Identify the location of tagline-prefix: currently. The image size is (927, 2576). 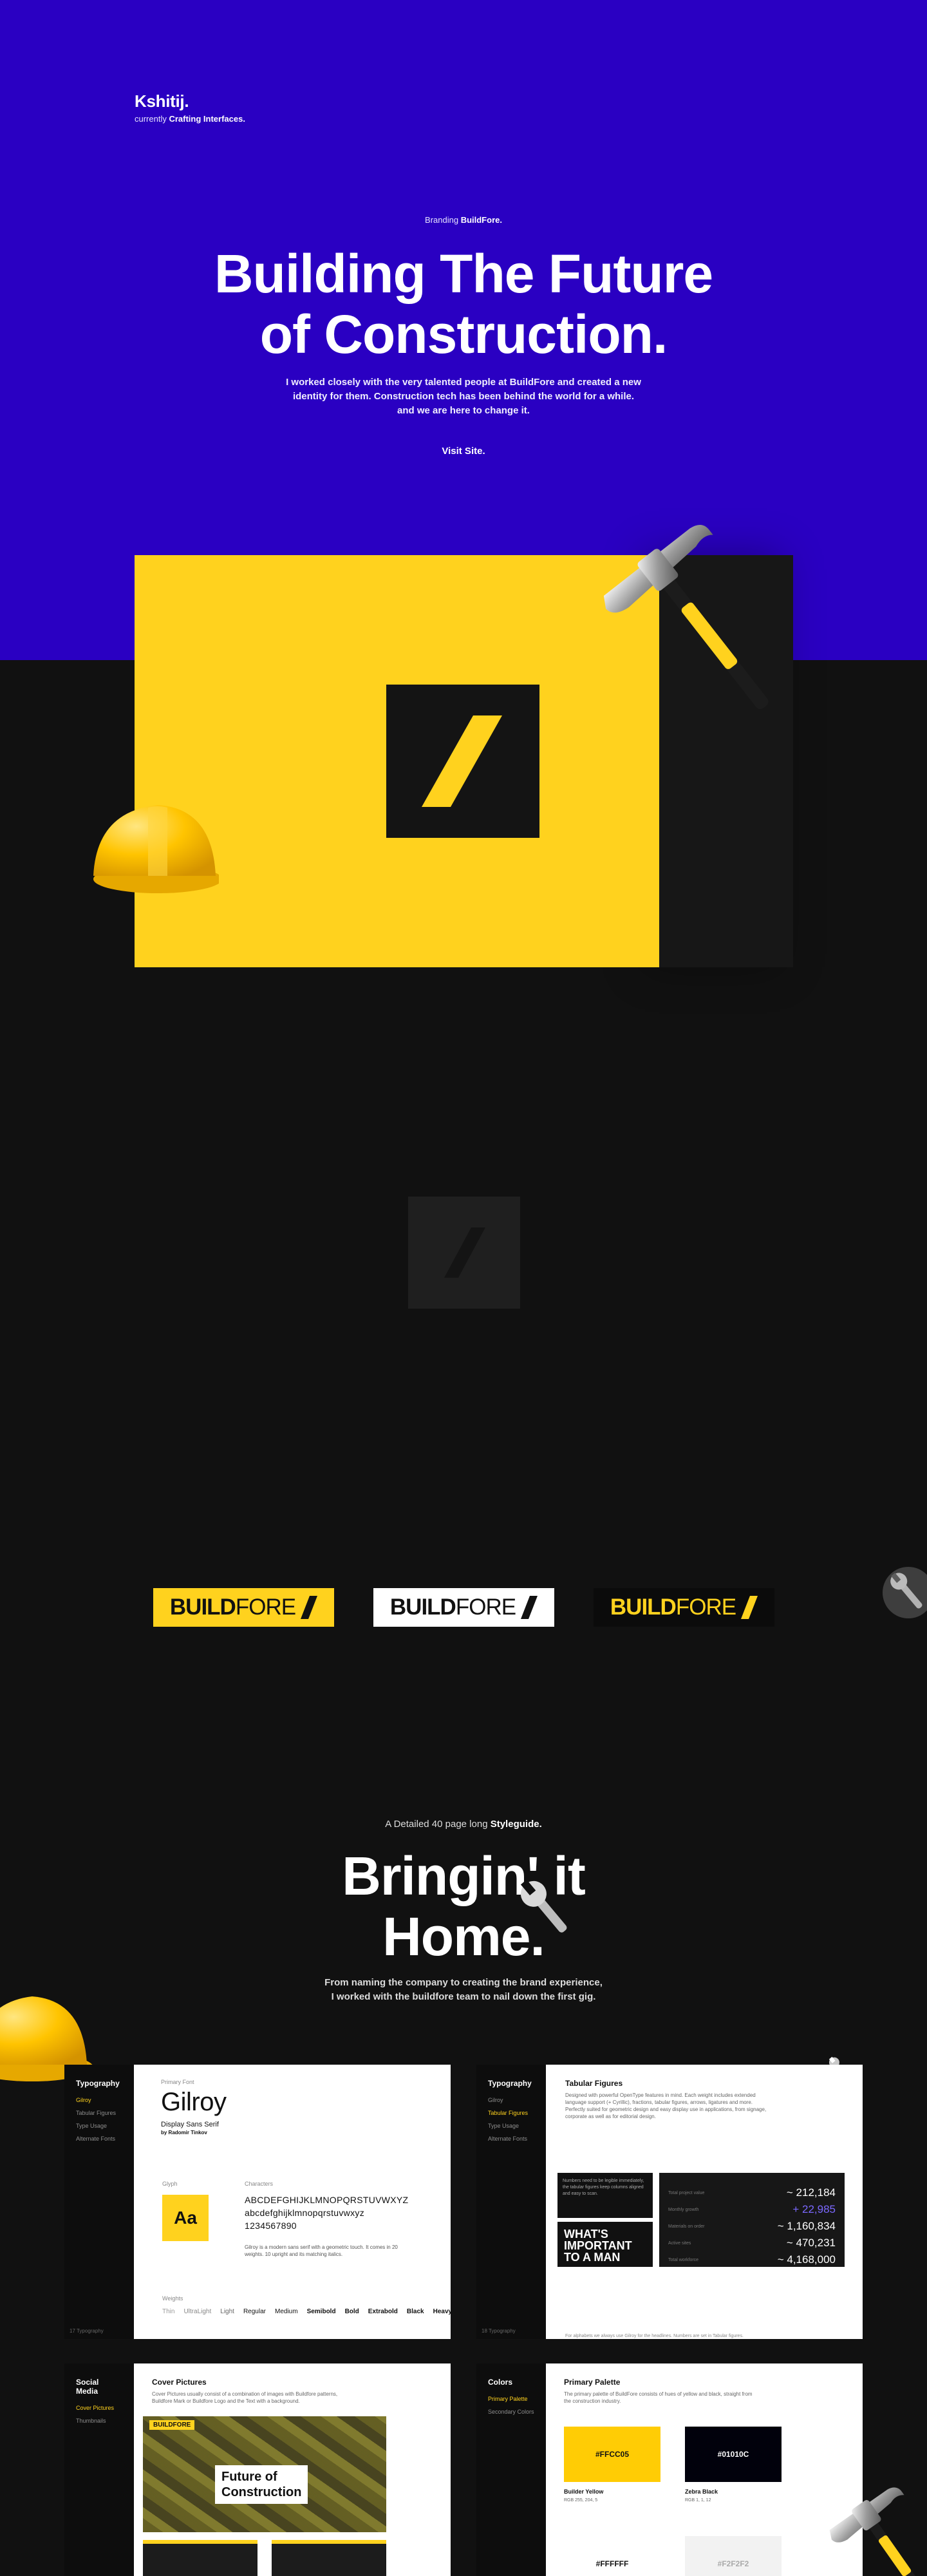
(152, 119).